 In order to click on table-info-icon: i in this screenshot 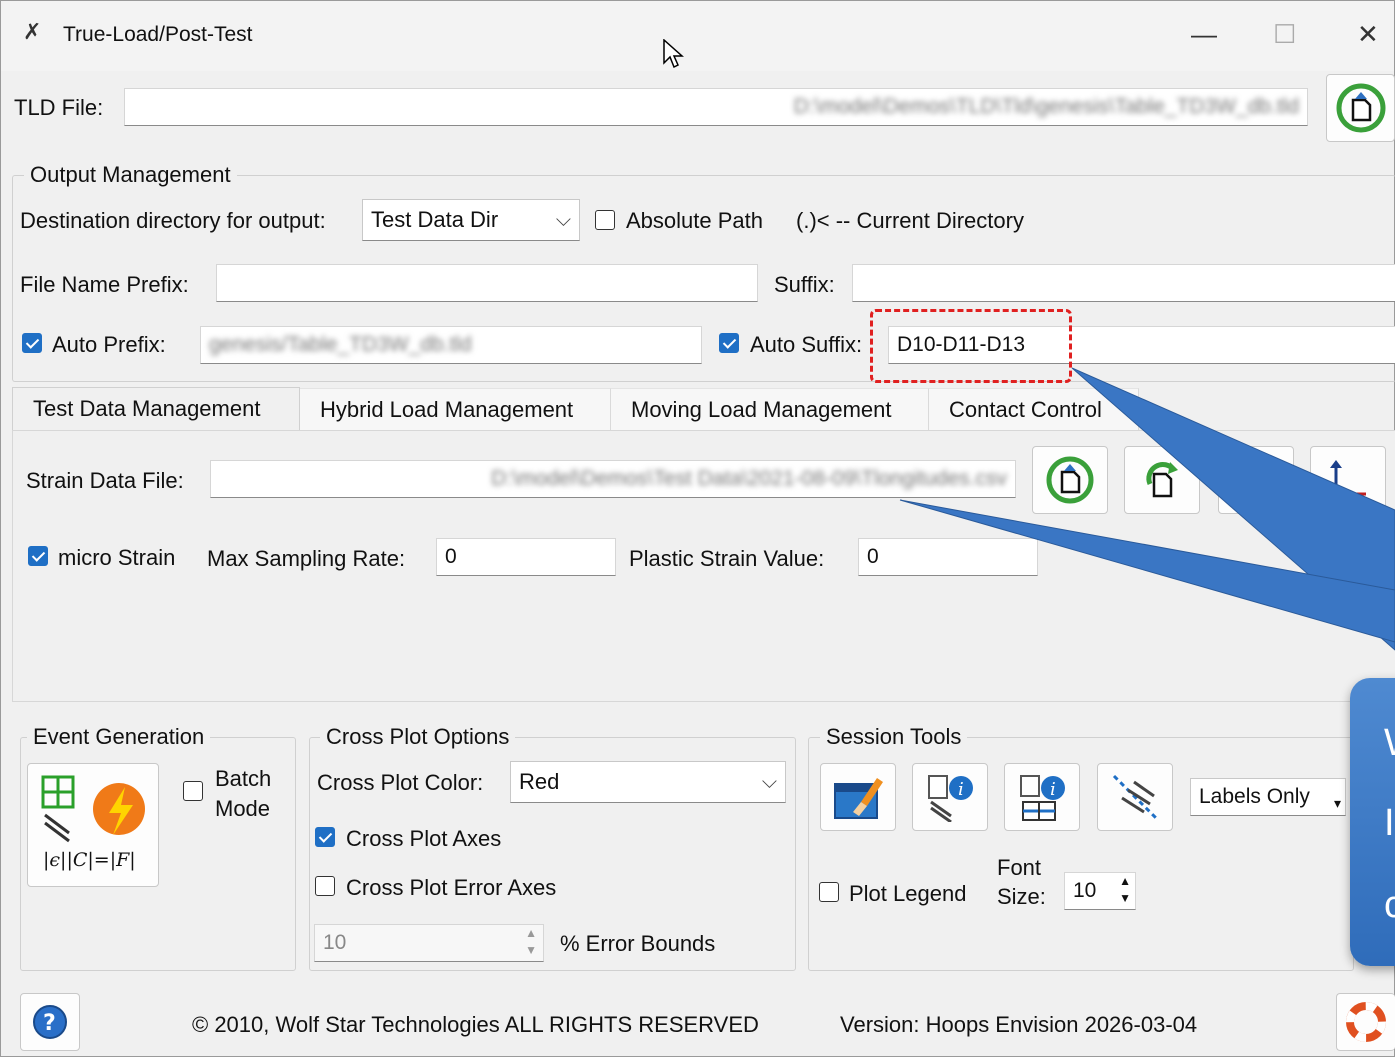, I will do `click(1042, 798)`.